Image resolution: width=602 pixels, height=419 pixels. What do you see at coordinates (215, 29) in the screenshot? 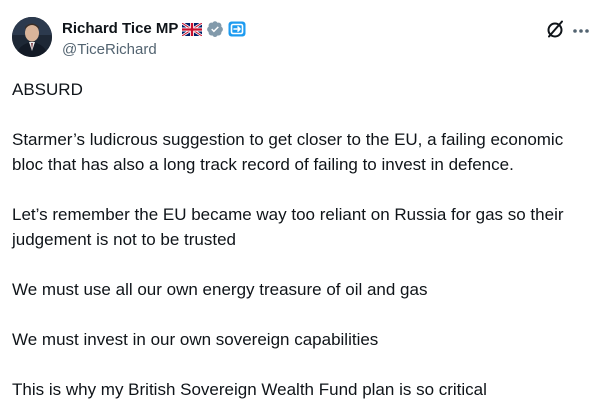
I see `verified-badge-icon` at bounding box center [215, 29].